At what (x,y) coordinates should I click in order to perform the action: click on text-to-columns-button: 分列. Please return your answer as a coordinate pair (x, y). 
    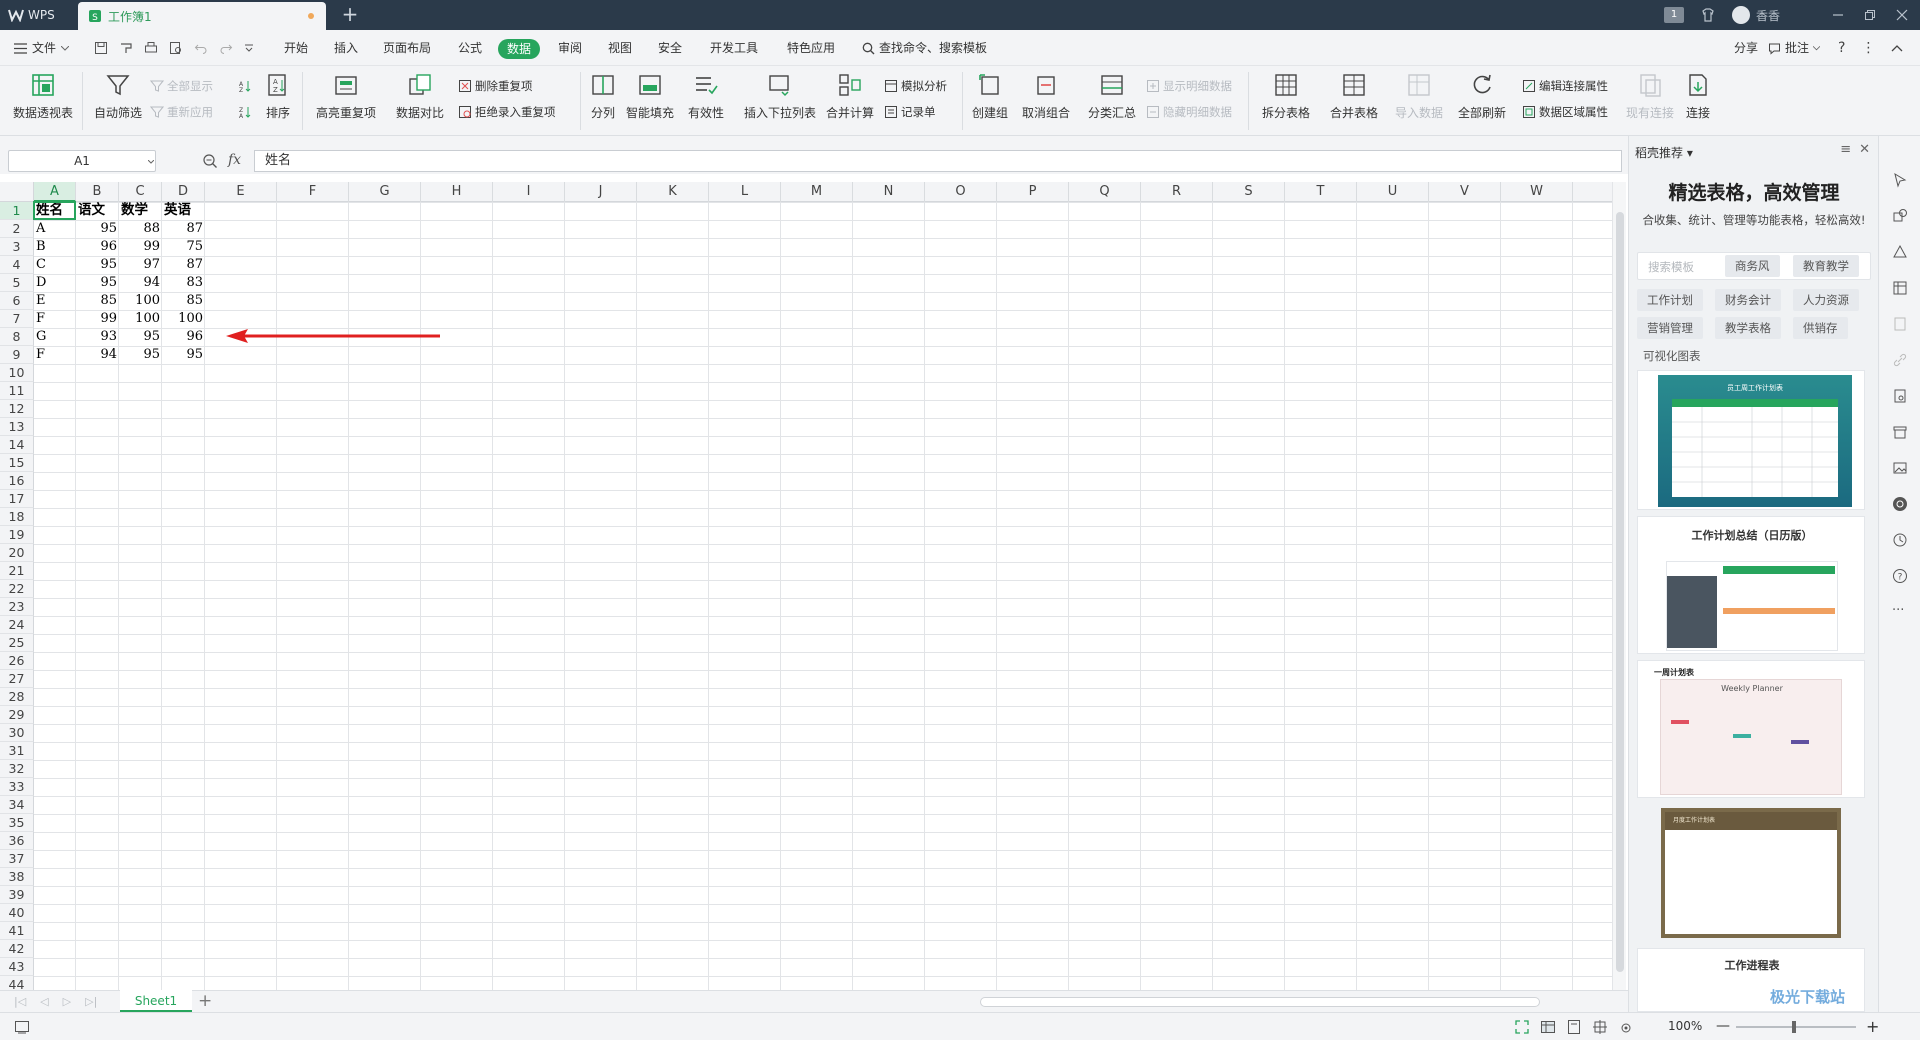
    Looking at the image, I should click on (603, 101).